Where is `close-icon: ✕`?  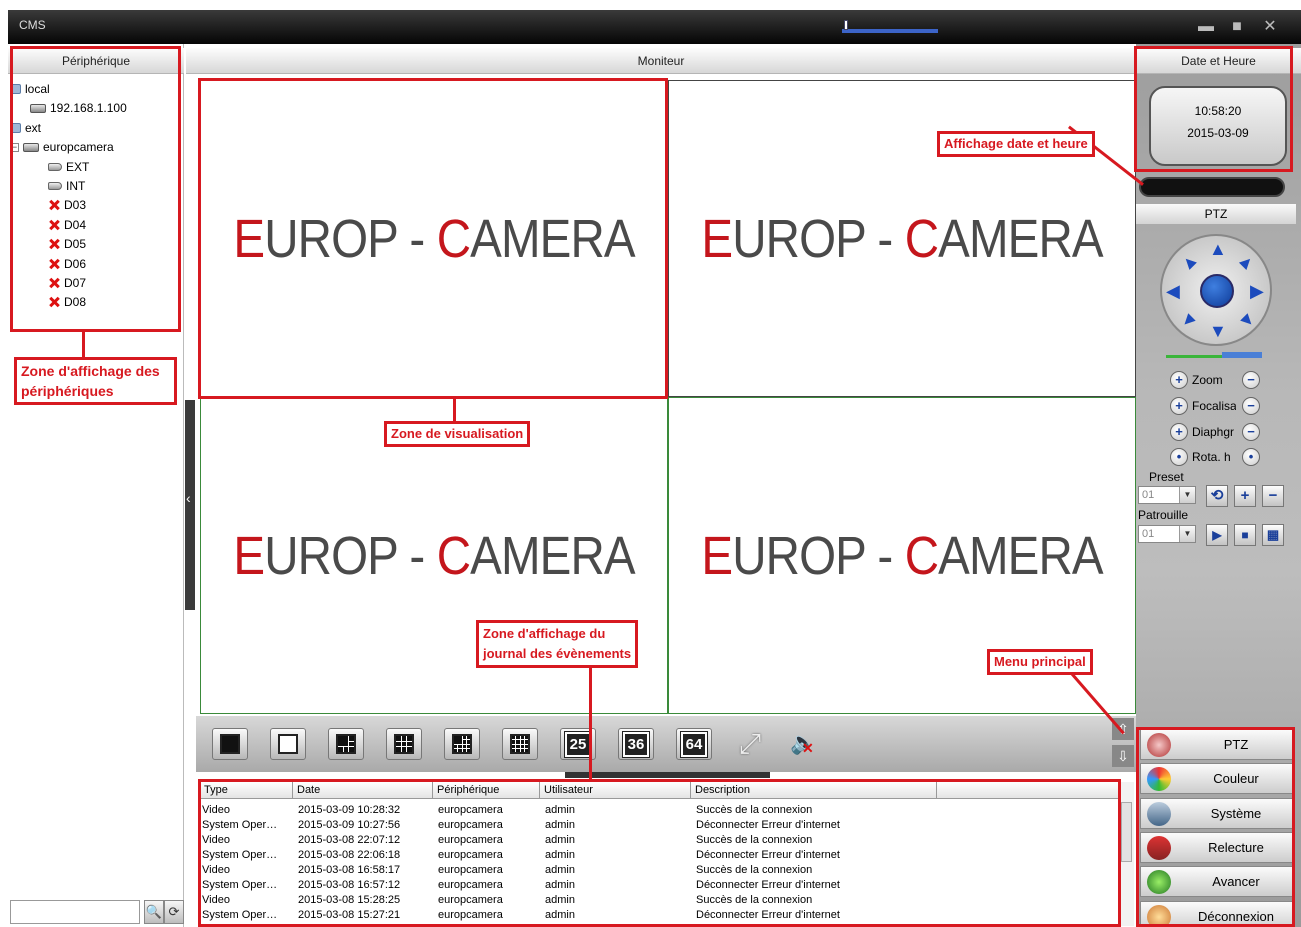 close-icon: ✕ is located at coordinates (1270, 27).